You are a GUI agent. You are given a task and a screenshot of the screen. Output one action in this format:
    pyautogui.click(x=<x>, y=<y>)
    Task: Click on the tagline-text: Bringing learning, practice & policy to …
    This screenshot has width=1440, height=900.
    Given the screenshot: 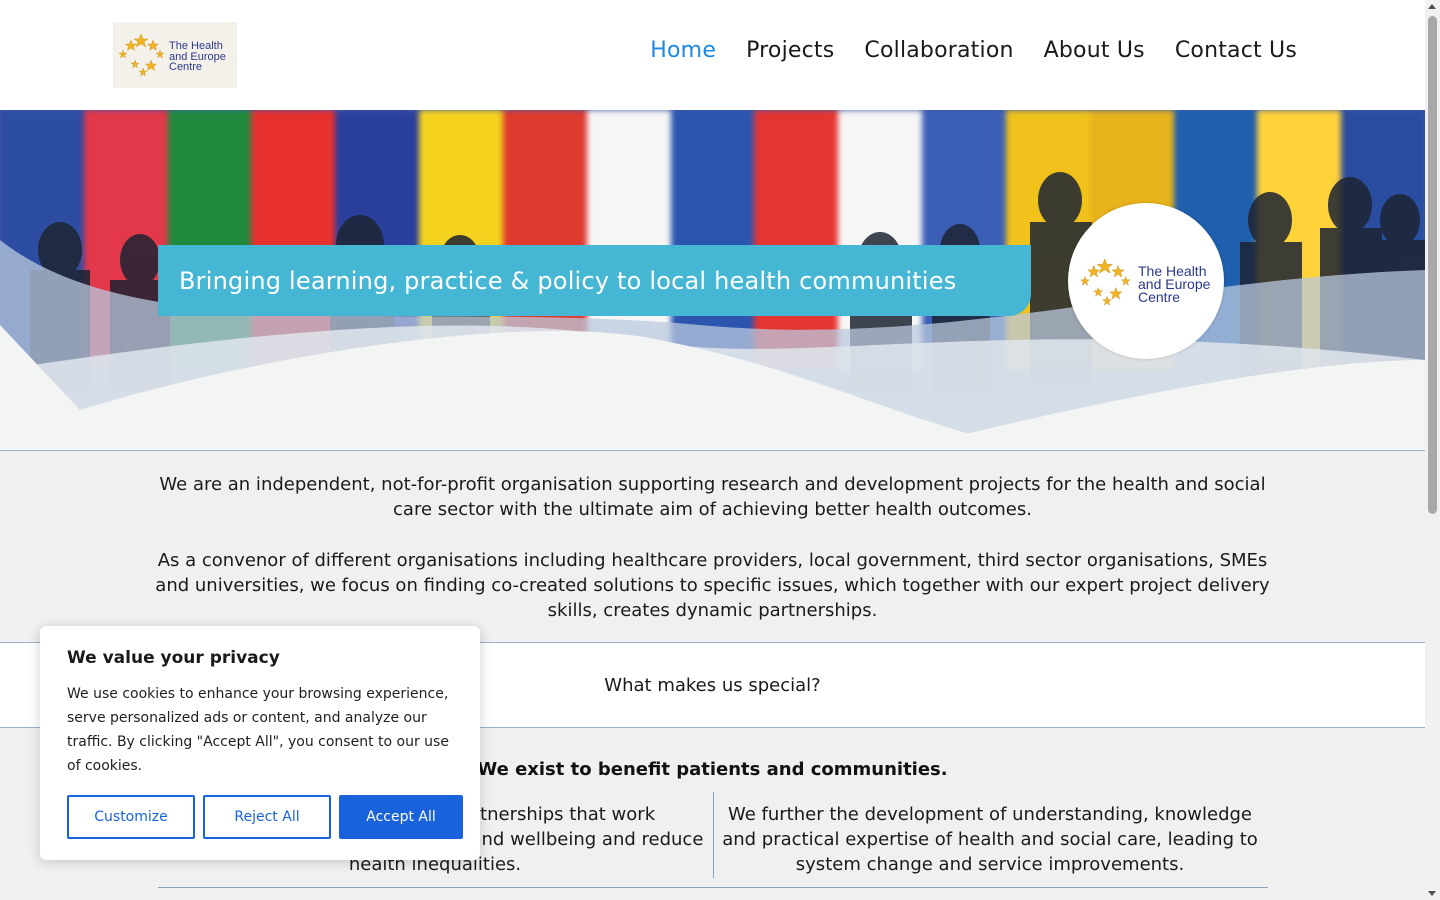 What is the action you would take?
    pyautogui.click(x=568, y=280)
    